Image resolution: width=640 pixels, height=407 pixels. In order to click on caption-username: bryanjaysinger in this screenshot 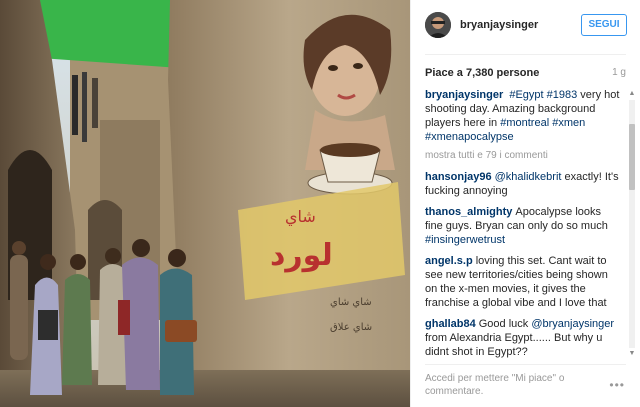, I will do `click(464, 95)`.